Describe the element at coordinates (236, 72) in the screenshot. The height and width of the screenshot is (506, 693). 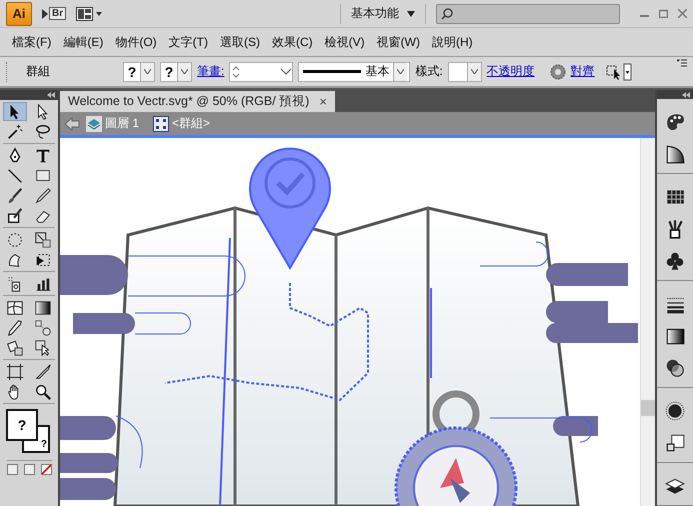
I see `spinner-arrows-icon` at that location.